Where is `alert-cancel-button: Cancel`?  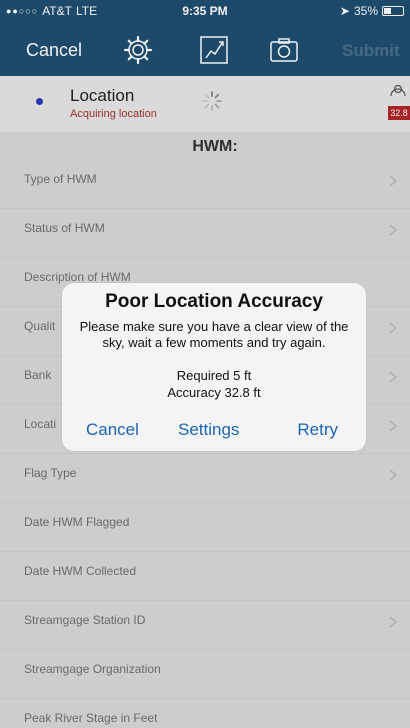 alert-cancel-button: Cancel is located at coordinates (112, 430).